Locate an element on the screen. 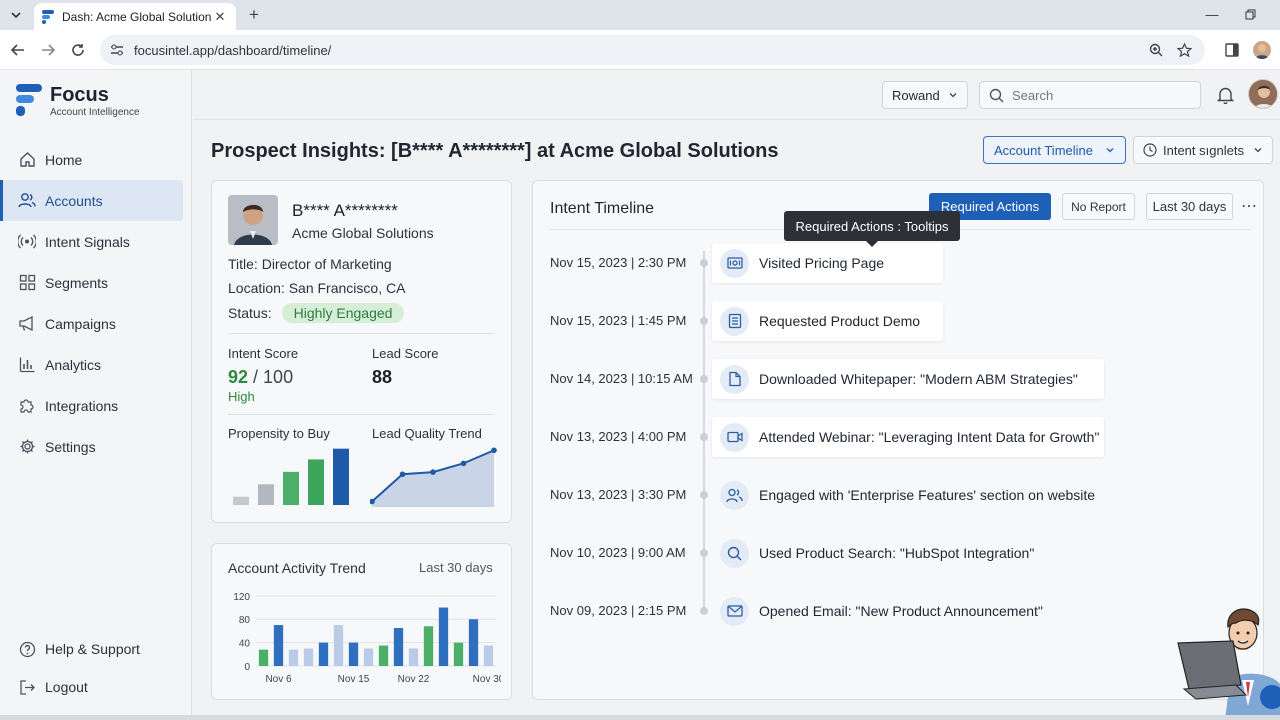  sidebar-item-accounts: Accounts is located at coordinates (91, 200).